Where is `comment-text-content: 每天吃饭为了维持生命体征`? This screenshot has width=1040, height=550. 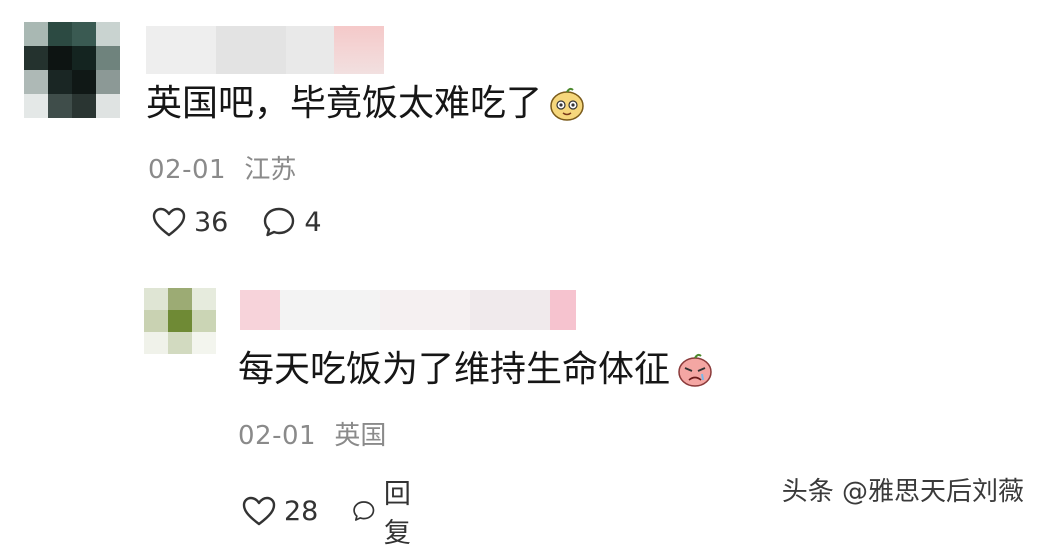 comment-text-content: 每天吃饭为了维持生命体征 is located at coordinates (454, 369).